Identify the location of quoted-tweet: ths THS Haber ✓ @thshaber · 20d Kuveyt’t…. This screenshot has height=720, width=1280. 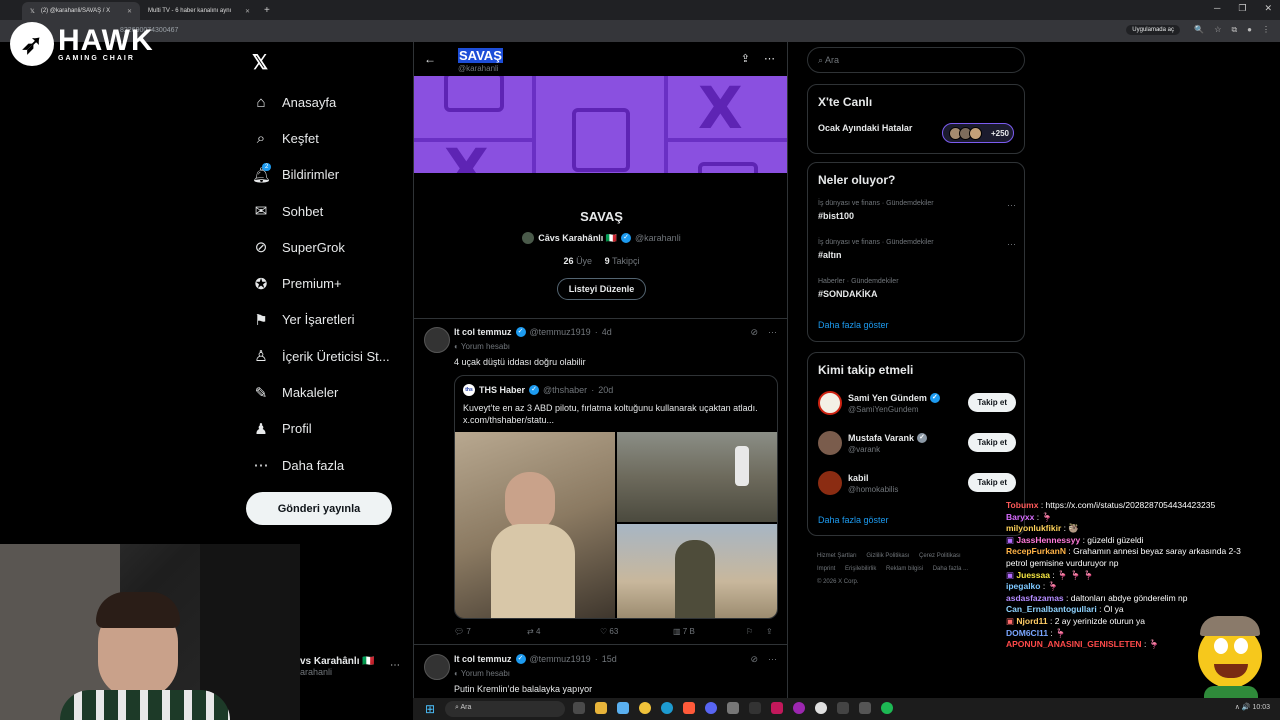
(616, 497).